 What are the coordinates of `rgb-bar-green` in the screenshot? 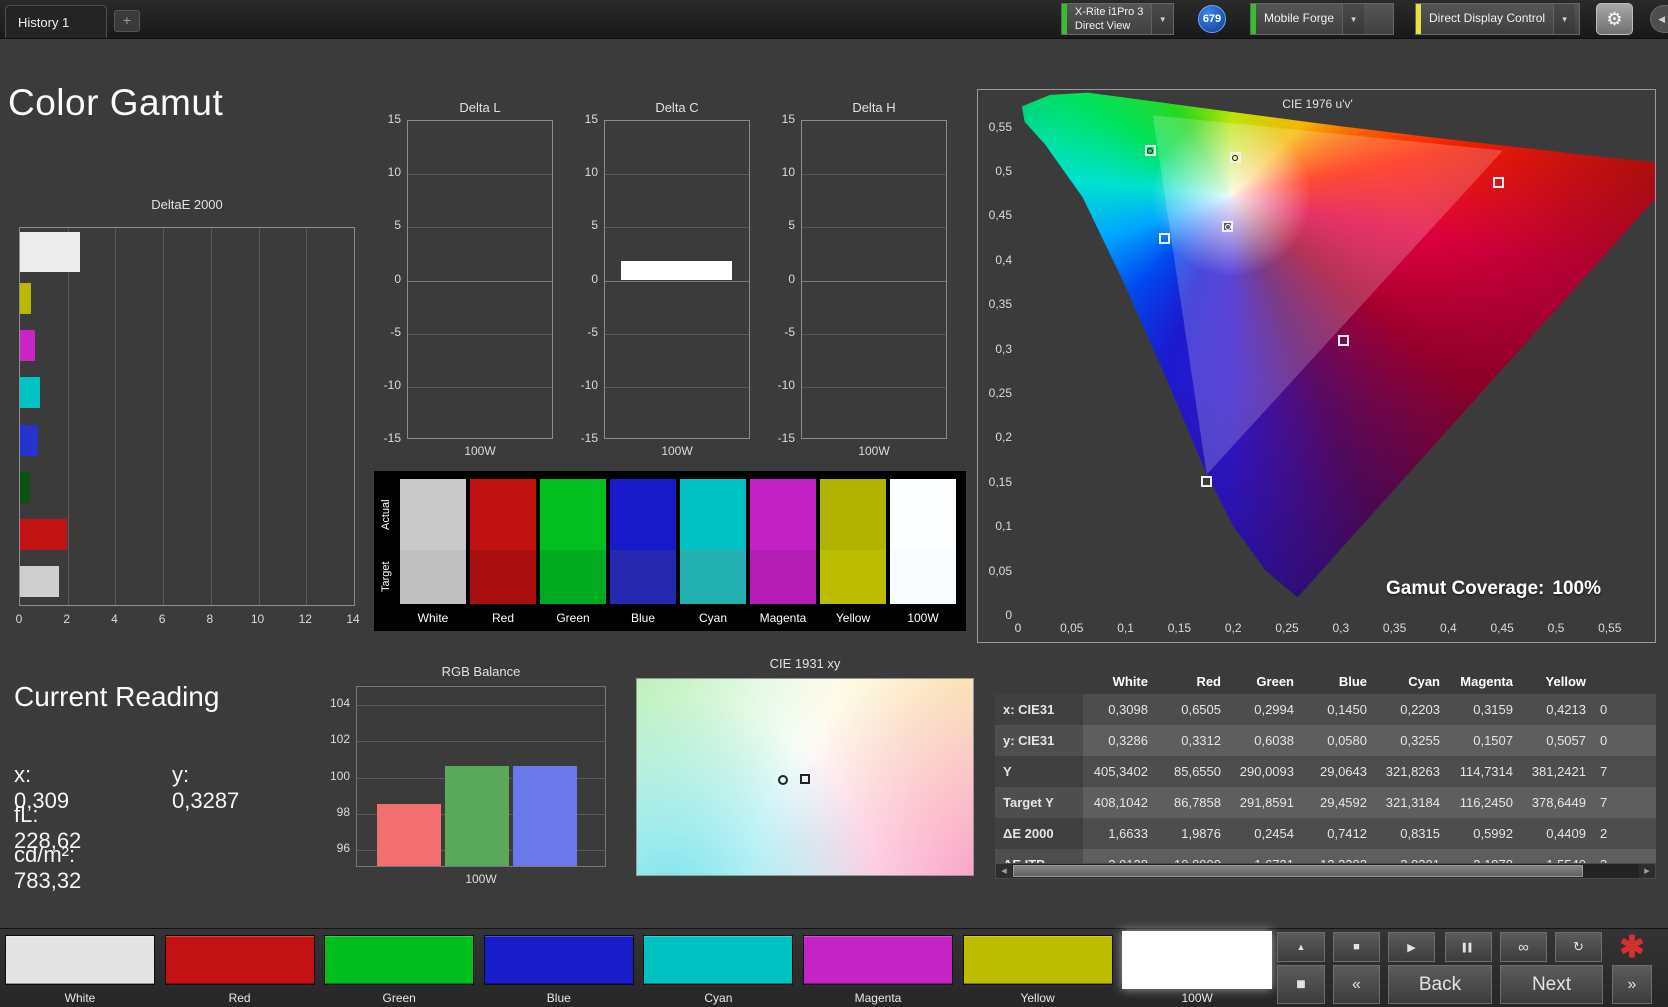 It's located at (477, 816).